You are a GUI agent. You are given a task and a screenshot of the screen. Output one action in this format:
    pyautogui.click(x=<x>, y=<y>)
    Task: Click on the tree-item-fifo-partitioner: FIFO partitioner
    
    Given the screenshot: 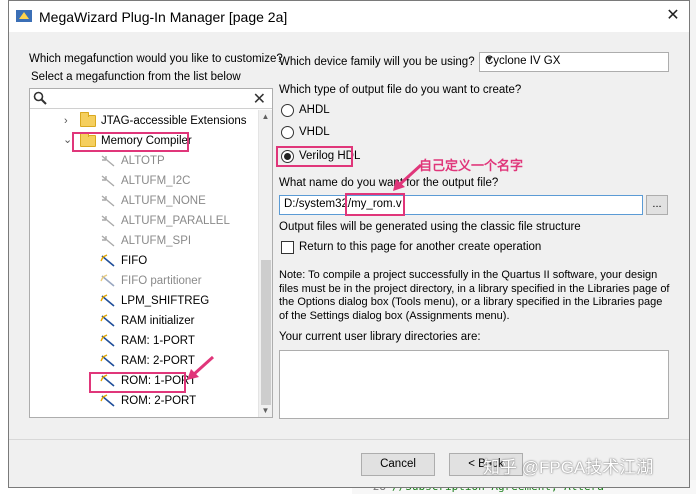 What is the action you would take?
    pyautogui.click(x=151, y=281)
    